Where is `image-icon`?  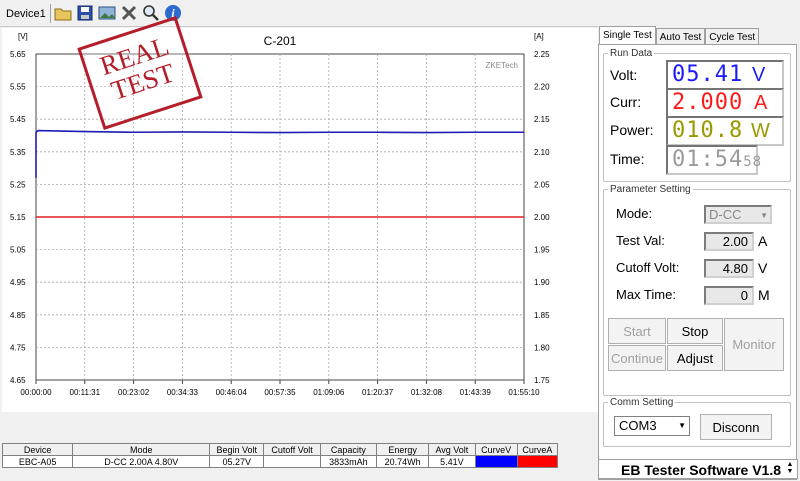 image-icon is located at coordinates (107, 13).